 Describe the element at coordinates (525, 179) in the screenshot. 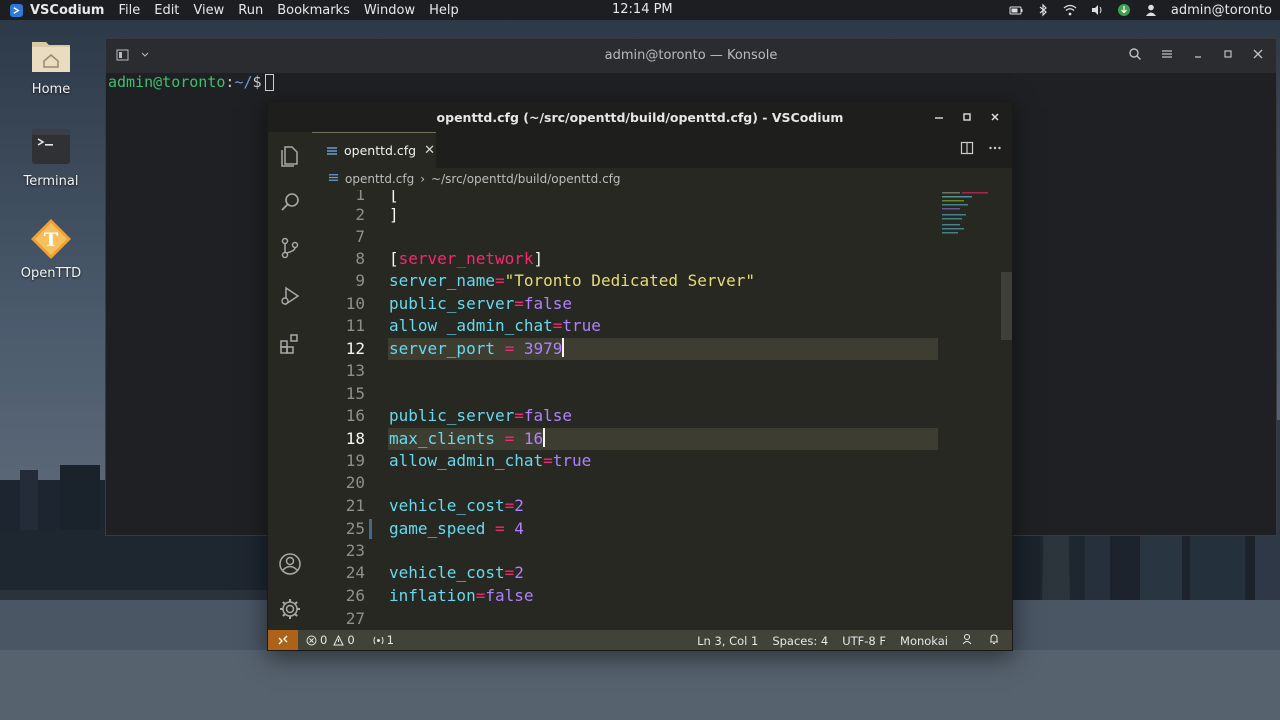

I see `breadcrumb-path: ~/src/openttd/build/openttd.cfg` at that location.